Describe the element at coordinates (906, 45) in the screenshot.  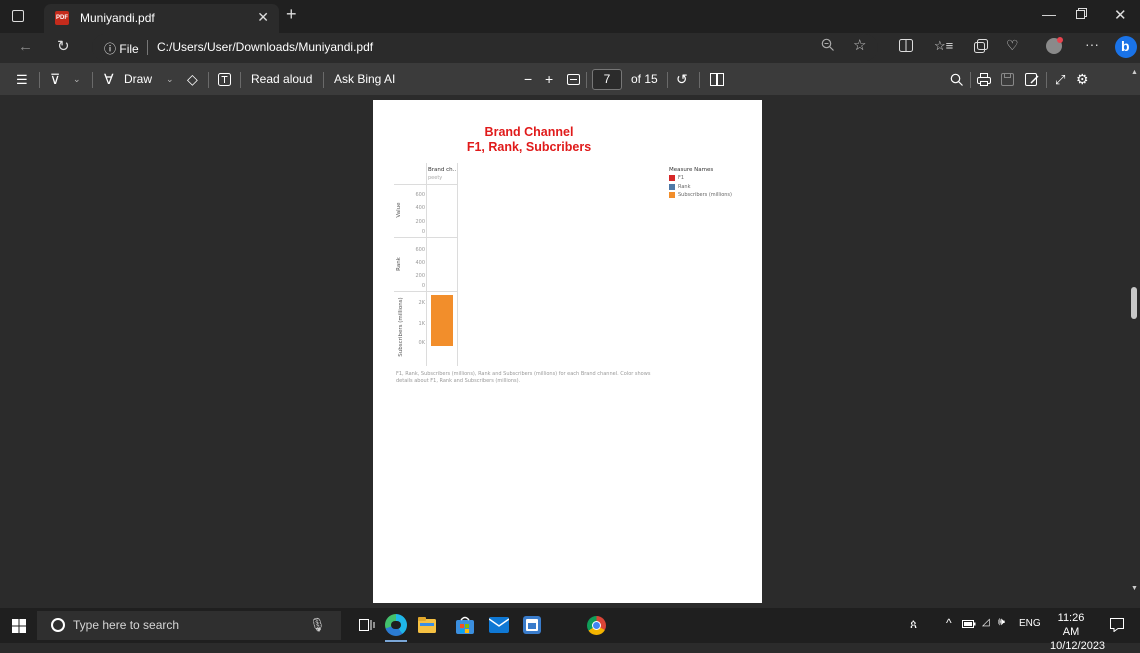
I see `split-screen-icon` at that location.